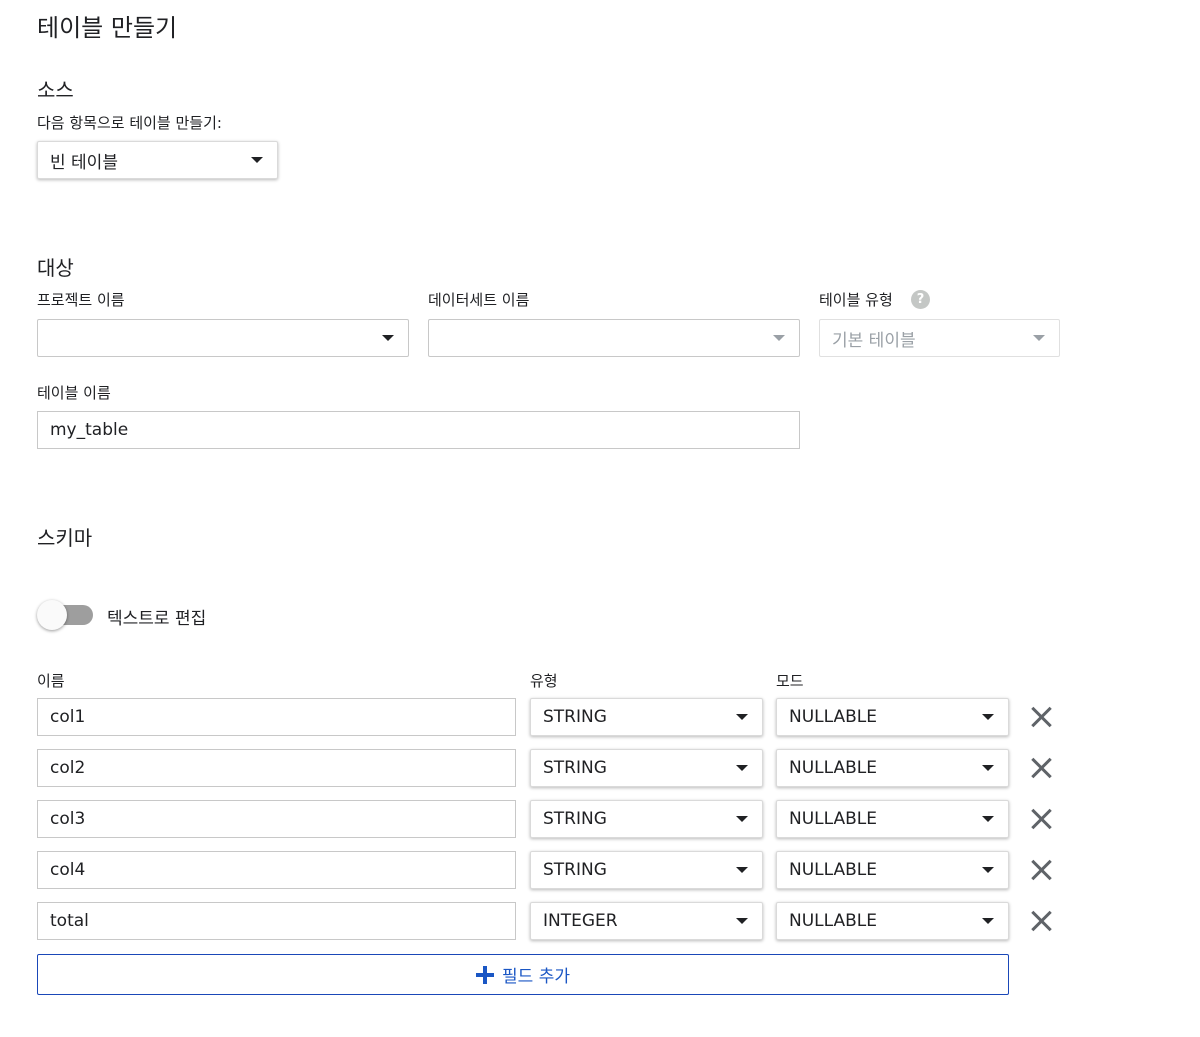 Image resolution: width=1200 pixels, height=1037 pixels. Describe the element at coordinates (544, 681) in the screenshot. I see `col-type-header: 유형` at that location.